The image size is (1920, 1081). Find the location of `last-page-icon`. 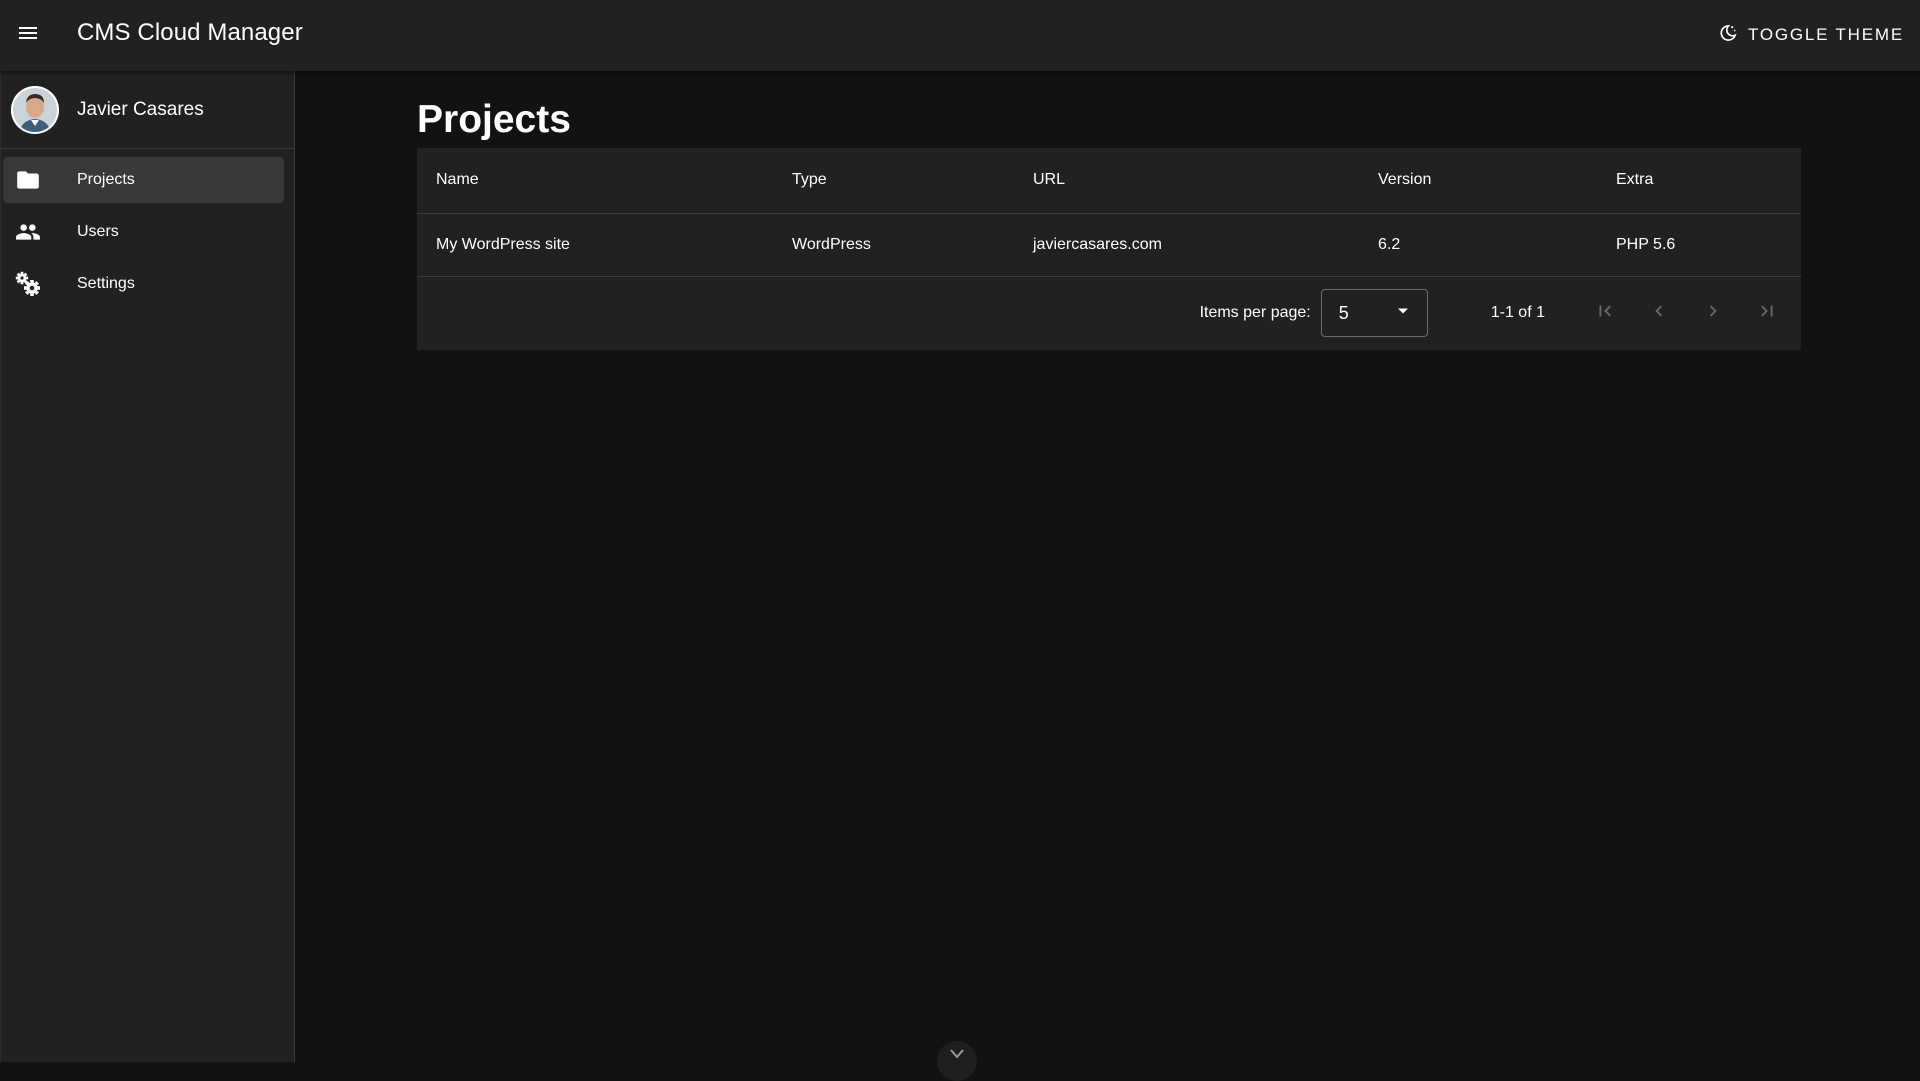

last-page-icon is located at coordinates (1767, 313).